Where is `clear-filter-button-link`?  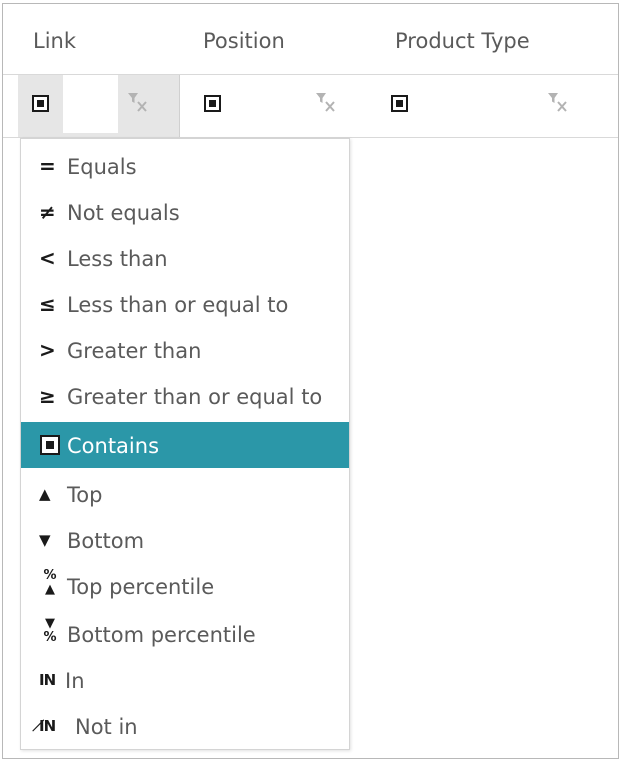
clear-filter-button-link is located at coordinates (138, 103).